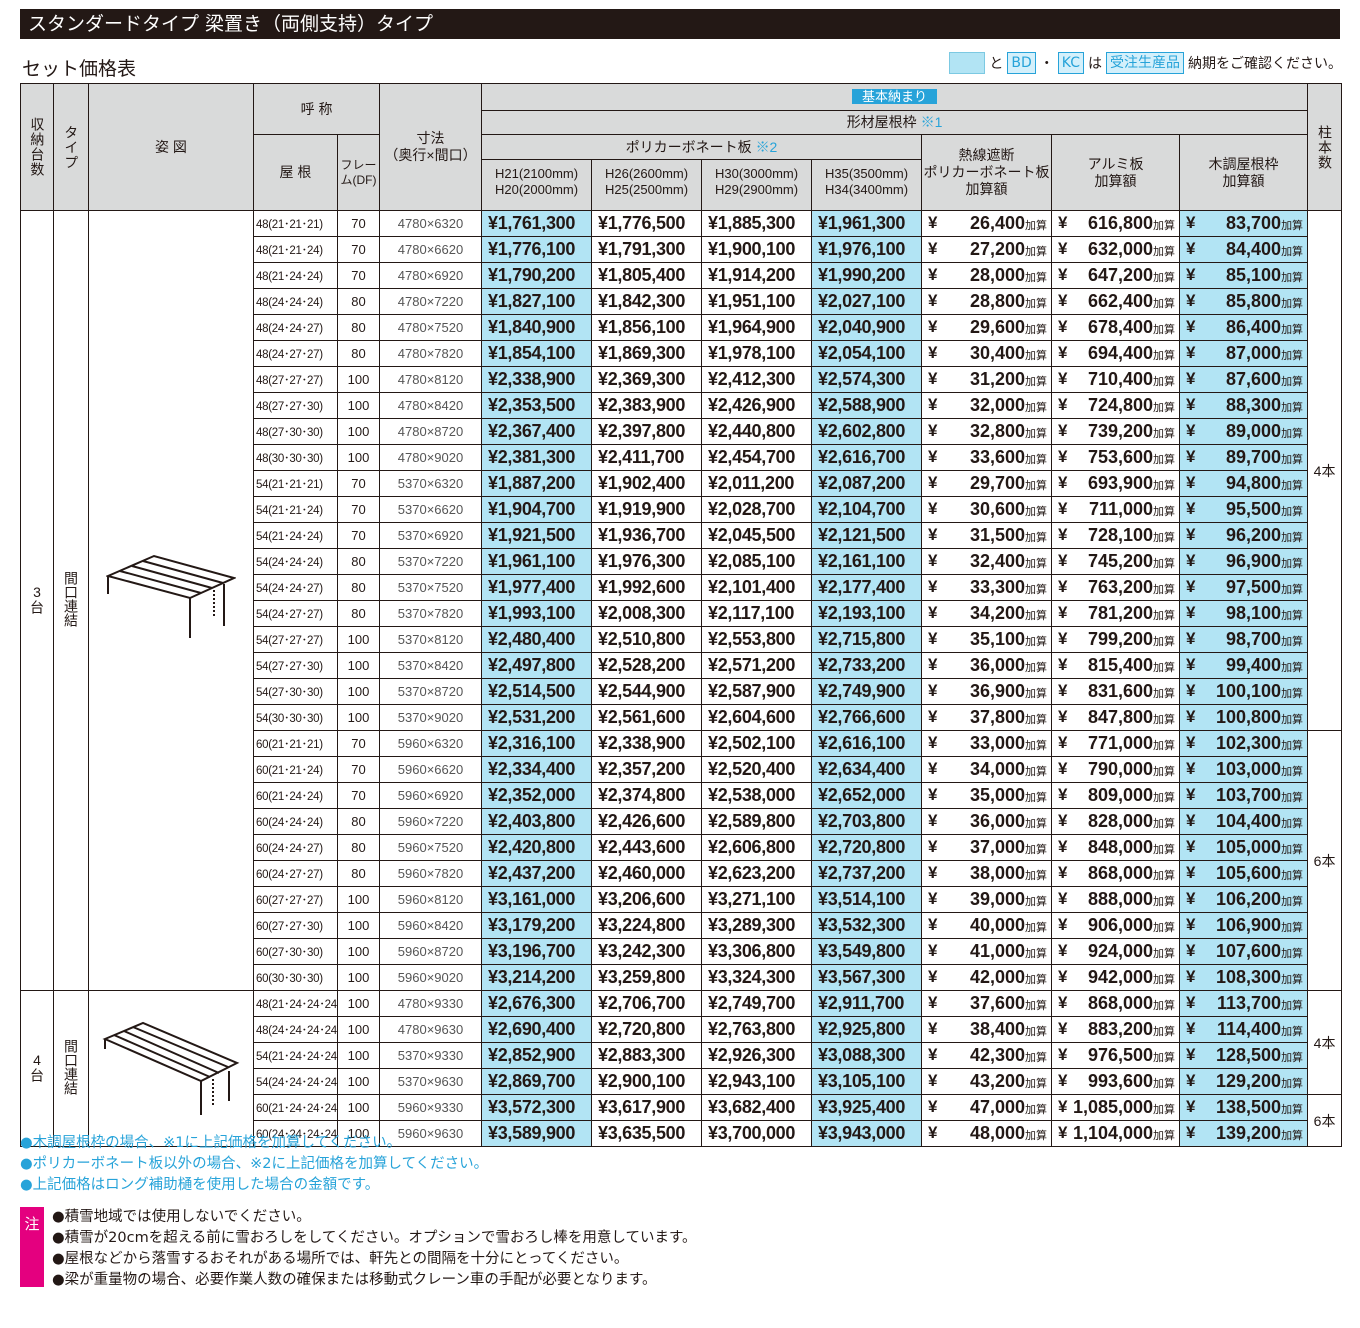 The width and height of the screenshot is (1360, 1328). I want to click on cell-add-alu: ¥993,600加算, so click(1116, 1081).